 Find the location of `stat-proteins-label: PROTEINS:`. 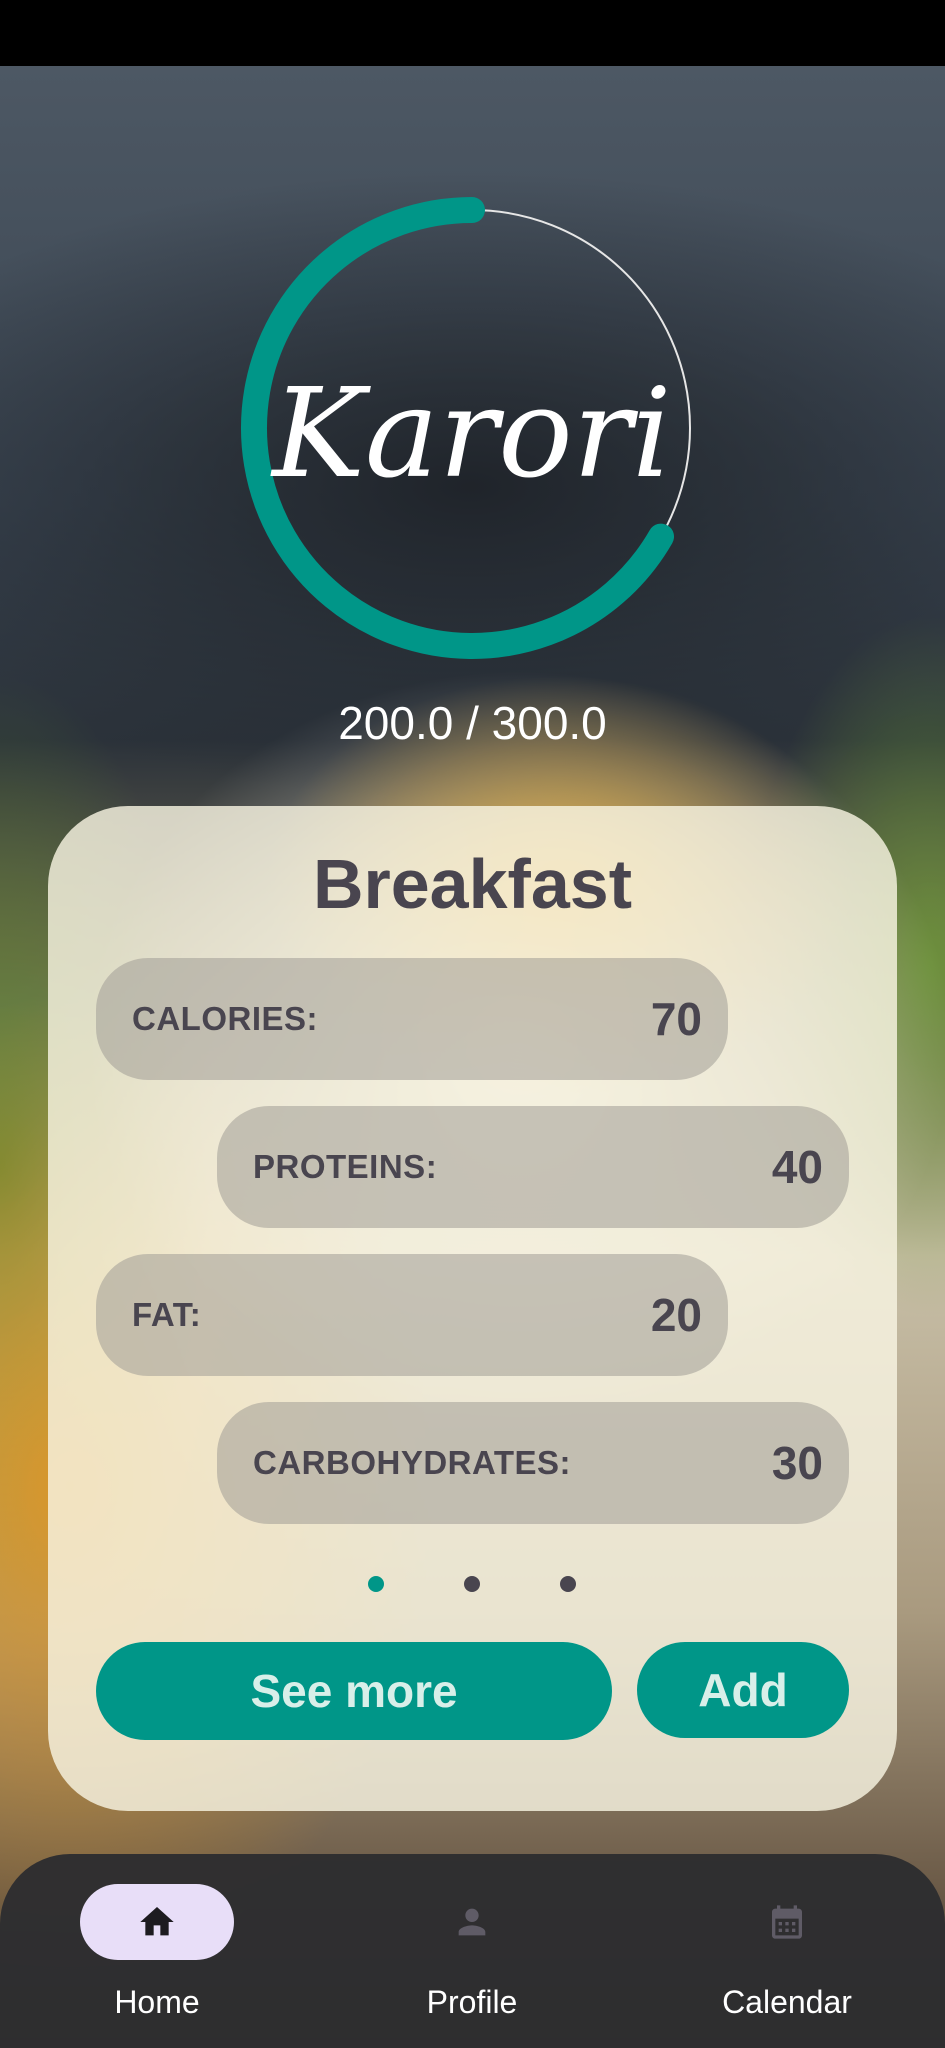

stat-proteins-label: PROTEINS: is located at coordinates (345, 1166).